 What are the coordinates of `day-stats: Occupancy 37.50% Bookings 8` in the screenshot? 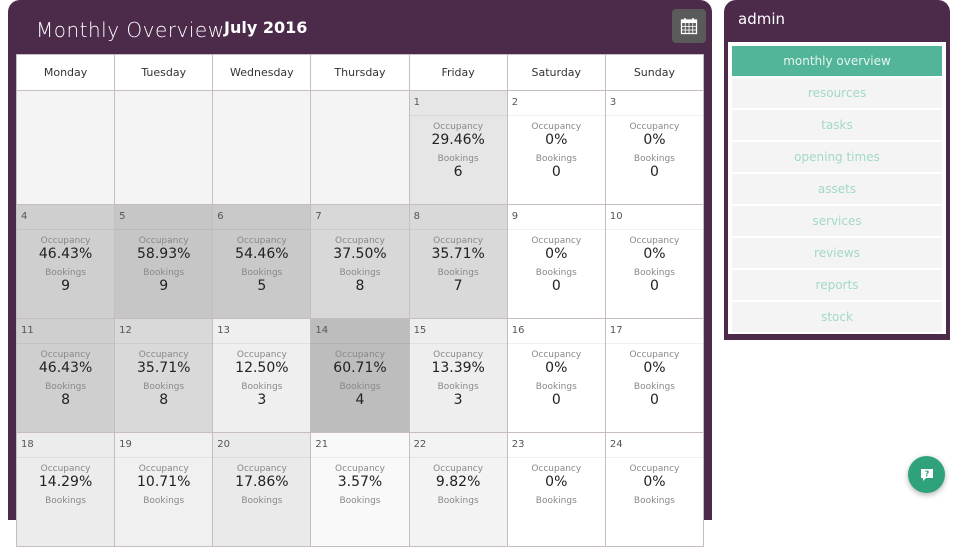 It's located at (359, 262).